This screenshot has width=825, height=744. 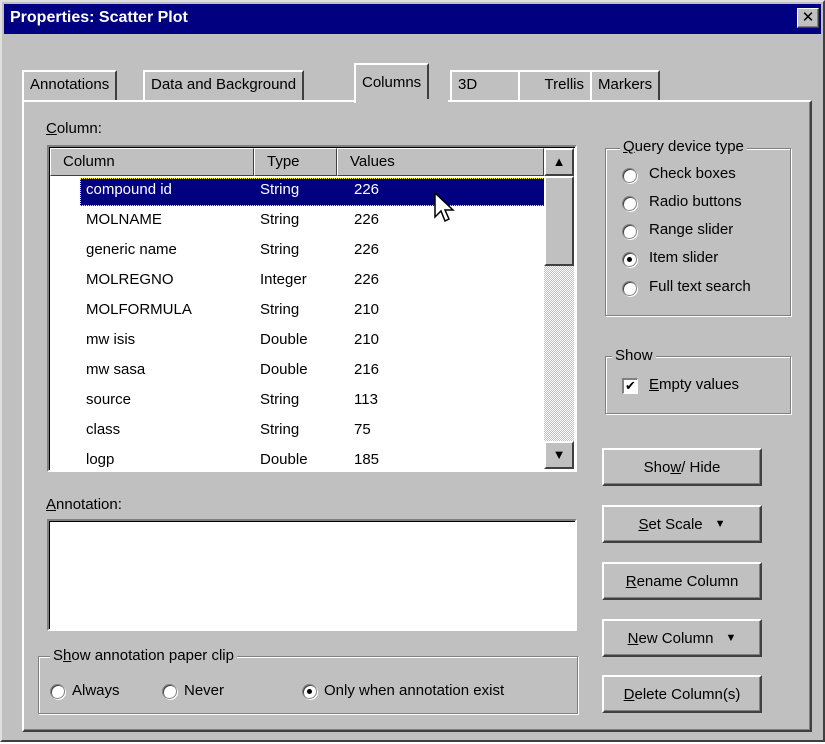 I want to click on radio-check-boxes-label: Check boxes, so click(x=692, y=173).